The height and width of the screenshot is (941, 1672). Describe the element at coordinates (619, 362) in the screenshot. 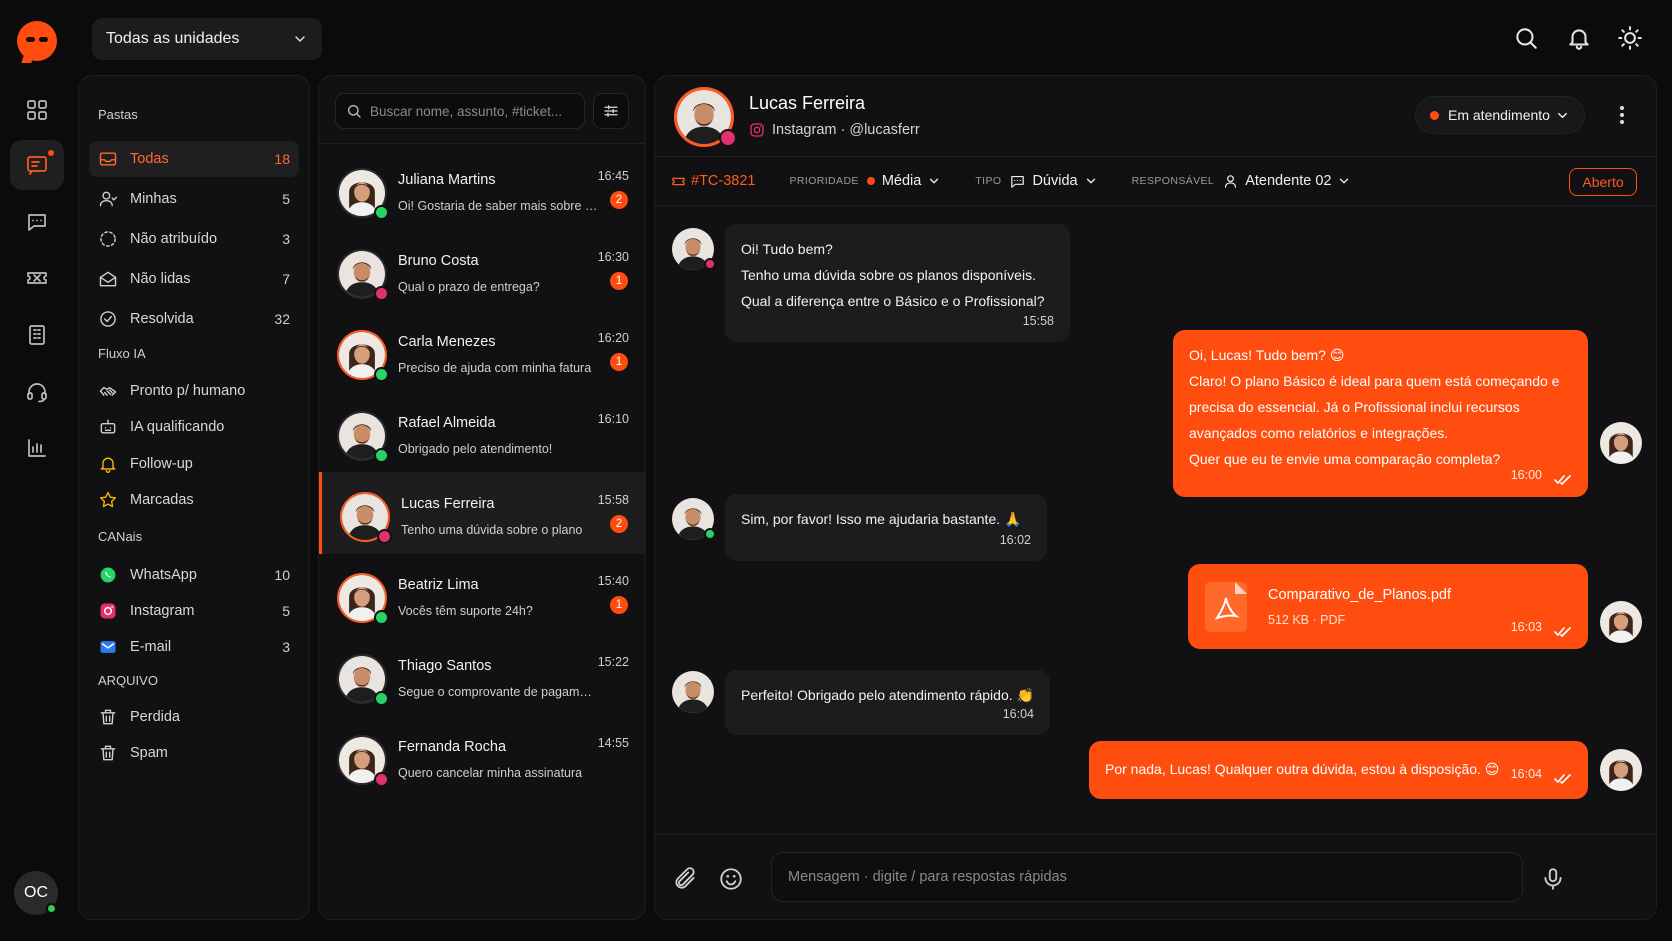

I see `unread-badge: 1` at that location.